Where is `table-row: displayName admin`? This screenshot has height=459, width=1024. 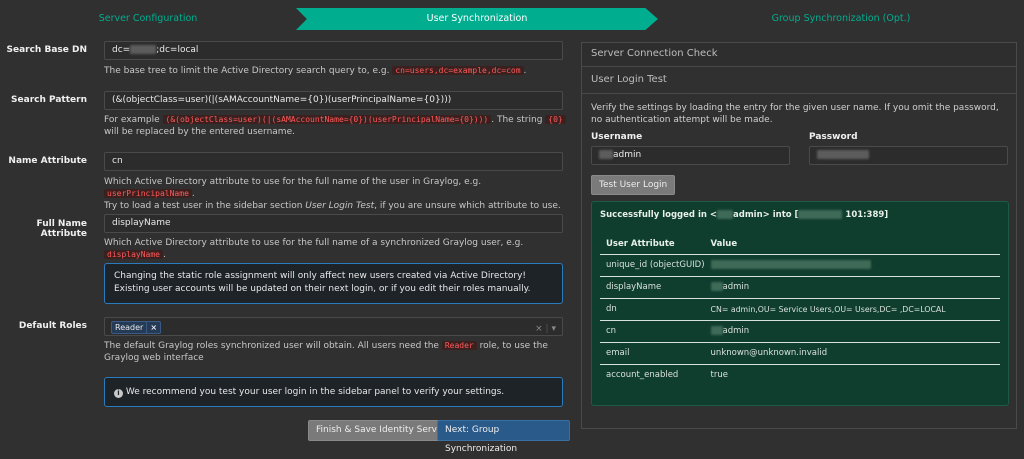 table-row: displayName admin is located at coordinates (800, 287).